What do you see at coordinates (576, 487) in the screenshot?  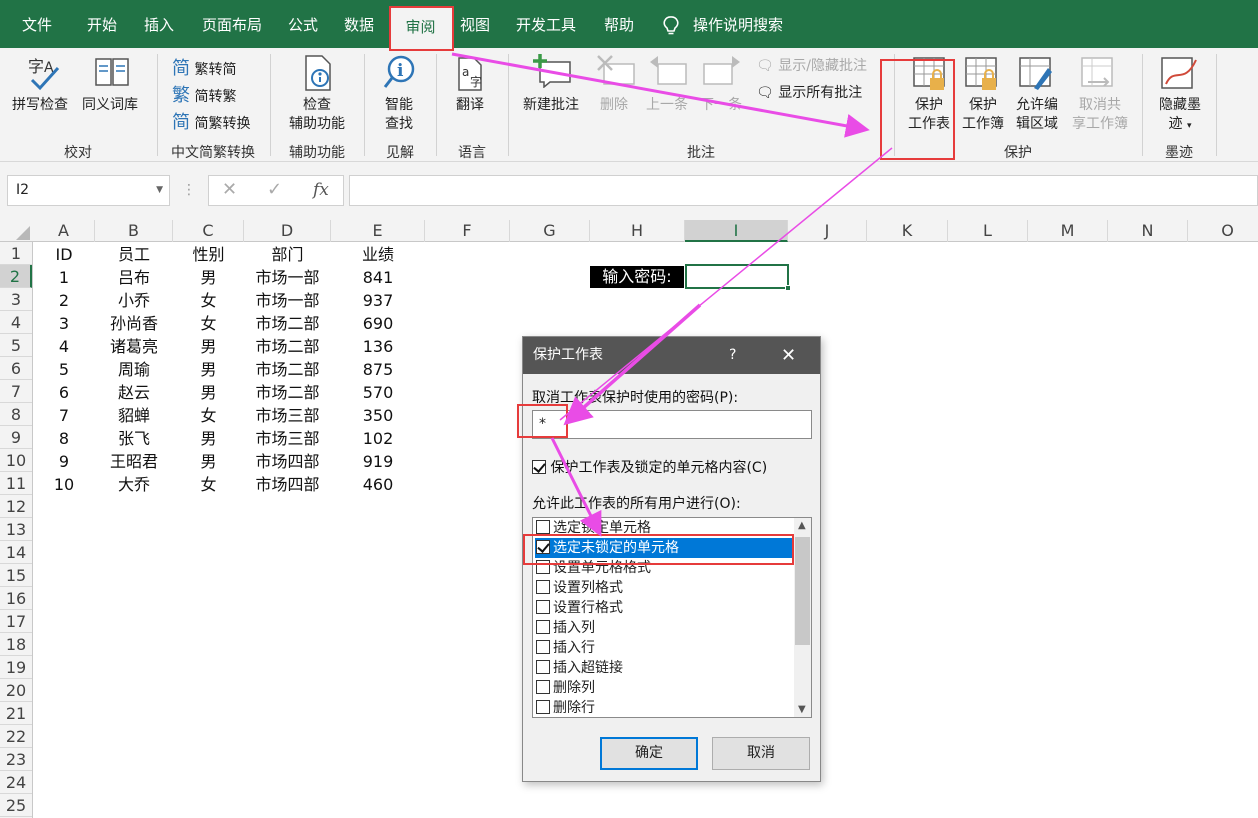 I see `arrow-to-unlocked-option` at bounding box center [576, 487].